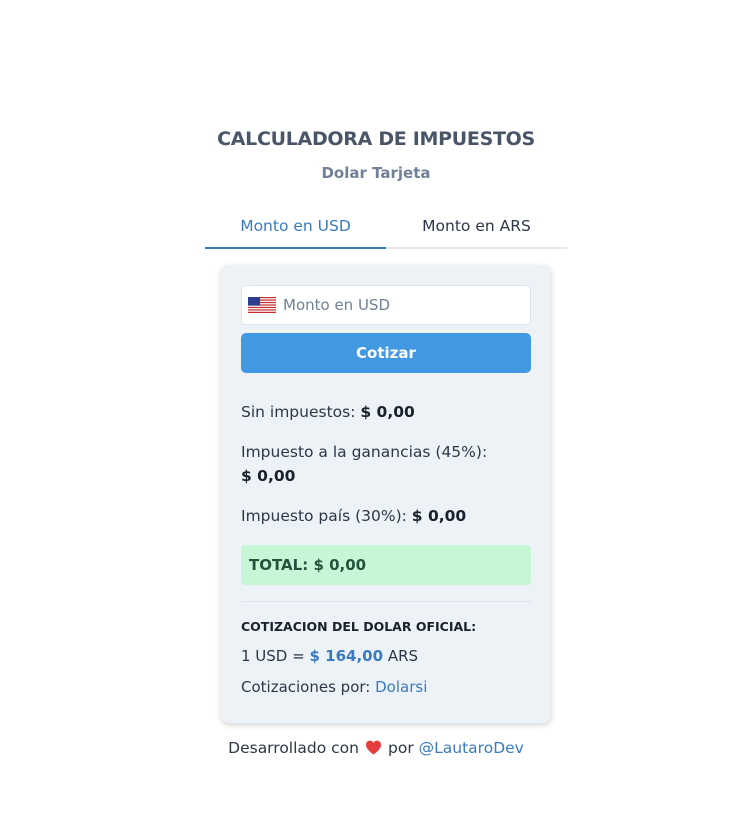 This screenshot has width=752, height=821. What do you see at coordinates (262, 305) in the screenshot?
I see `us-flag-icon` at bounding box center [262, 305].